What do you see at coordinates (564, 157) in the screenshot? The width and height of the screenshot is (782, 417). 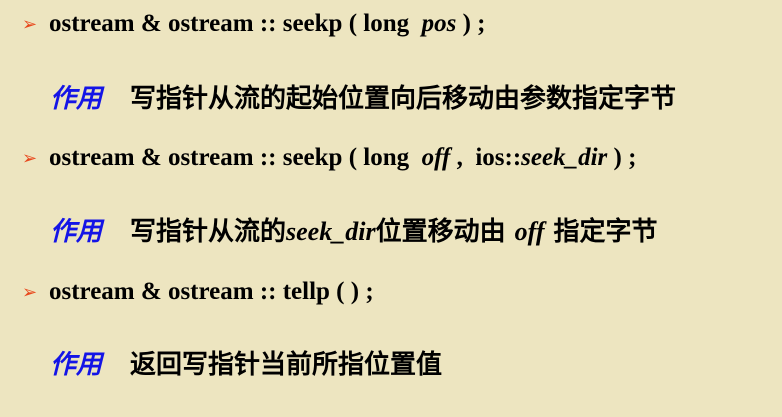 I see `code-arg-seek-dir: seek_dir` at bounding box center [564, 157].